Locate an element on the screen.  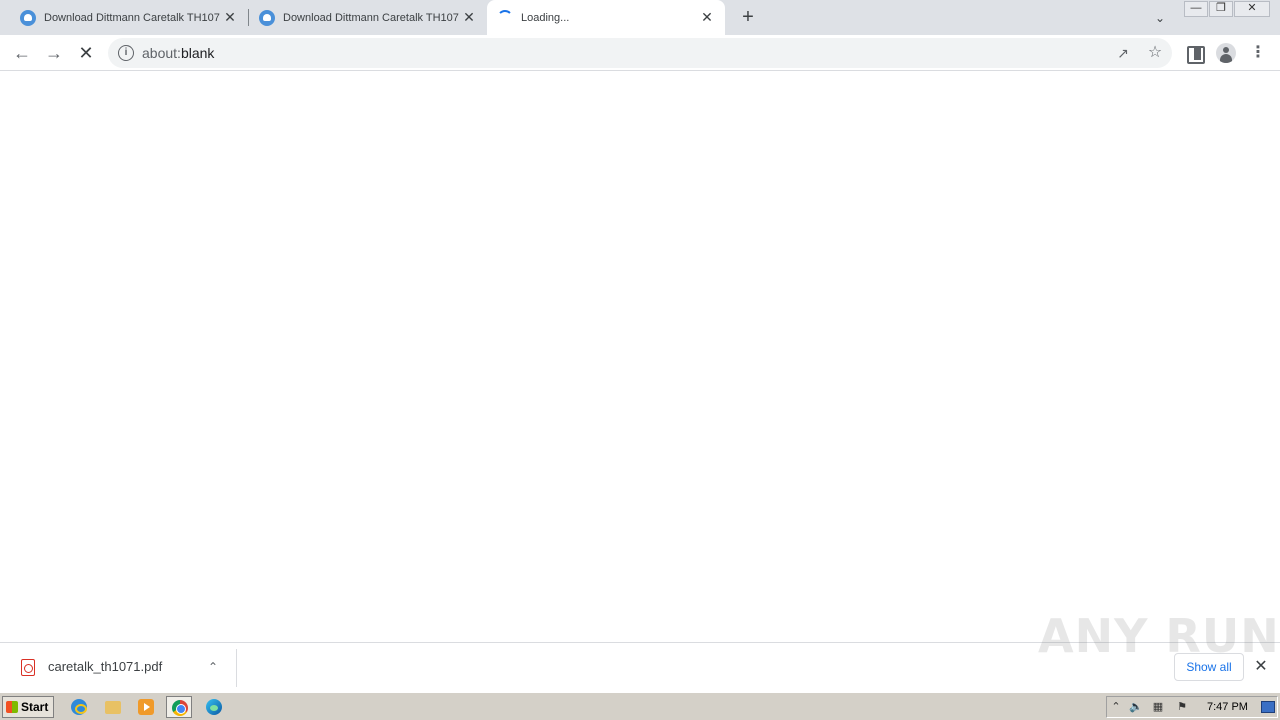
avatar is located at coordinates (1226, 53).